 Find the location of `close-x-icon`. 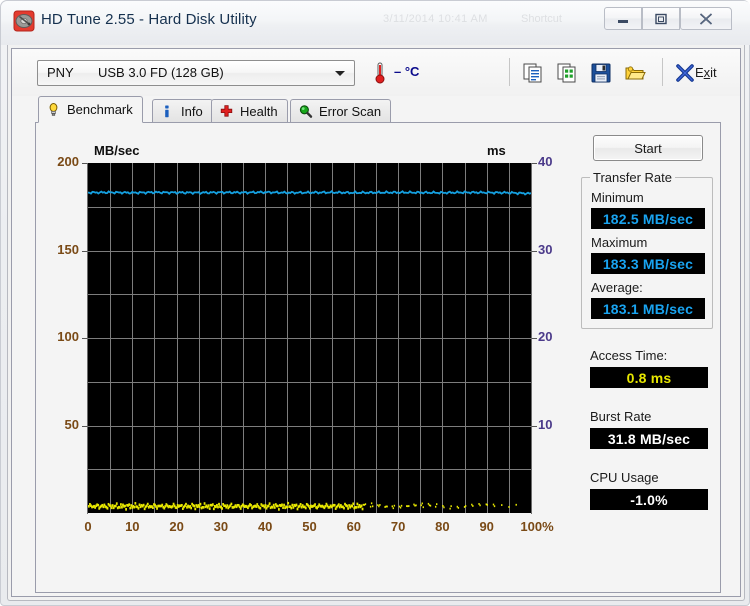

close-x-icon is located at coordinates (685, 73).